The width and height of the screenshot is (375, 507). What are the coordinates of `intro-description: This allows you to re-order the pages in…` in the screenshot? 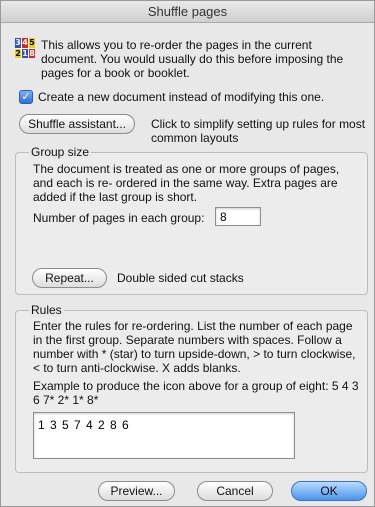 It's located at (192, 59).